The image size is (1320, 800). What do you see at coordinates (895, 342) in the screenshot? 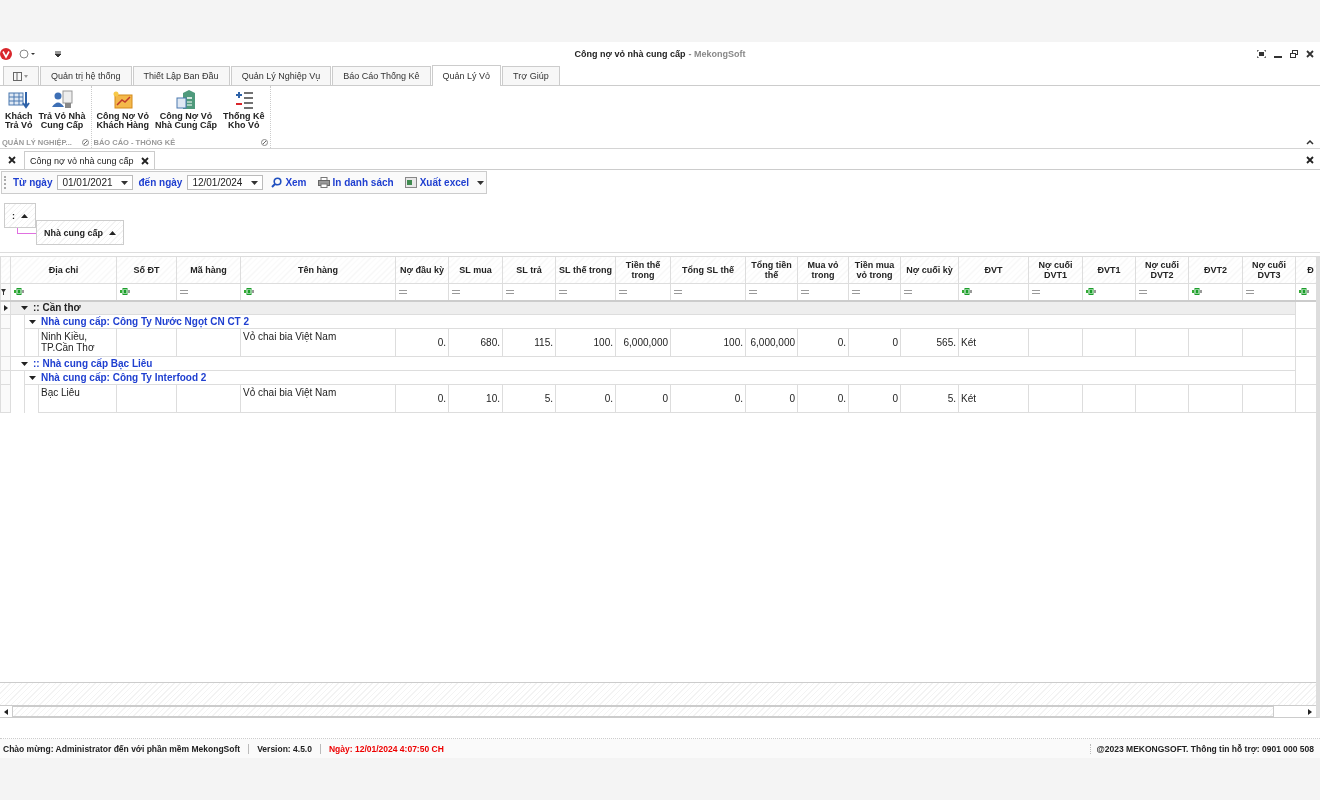
I see `table-cell: 0` at bounding box center [895, 342].